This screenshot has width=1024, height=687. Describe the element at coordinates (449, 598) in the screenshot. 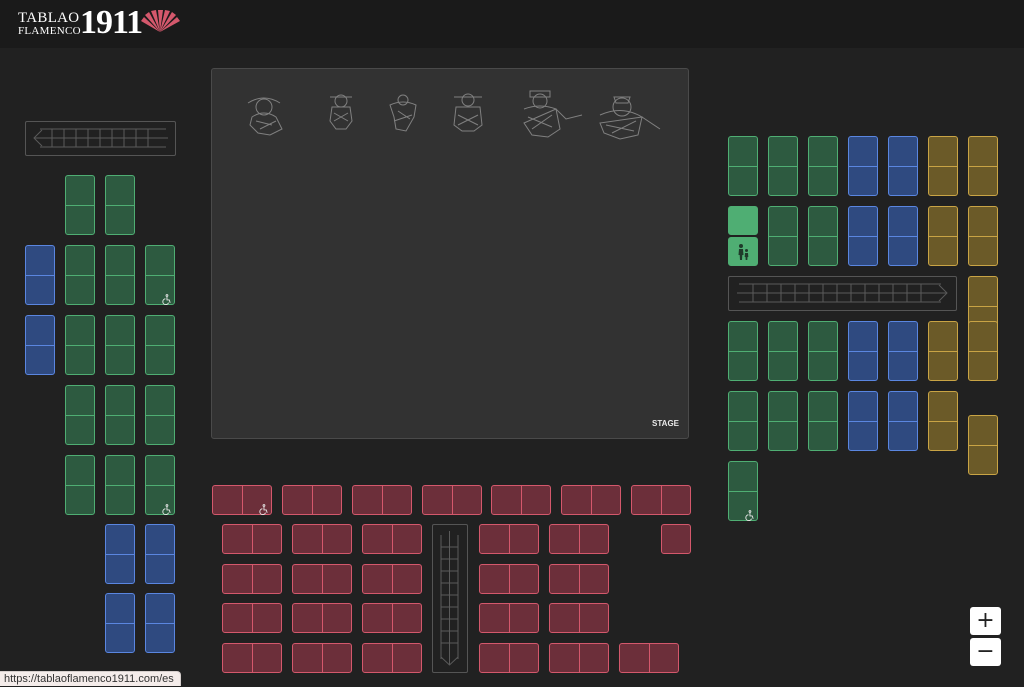

I see `arrow-down-icon` at that location.